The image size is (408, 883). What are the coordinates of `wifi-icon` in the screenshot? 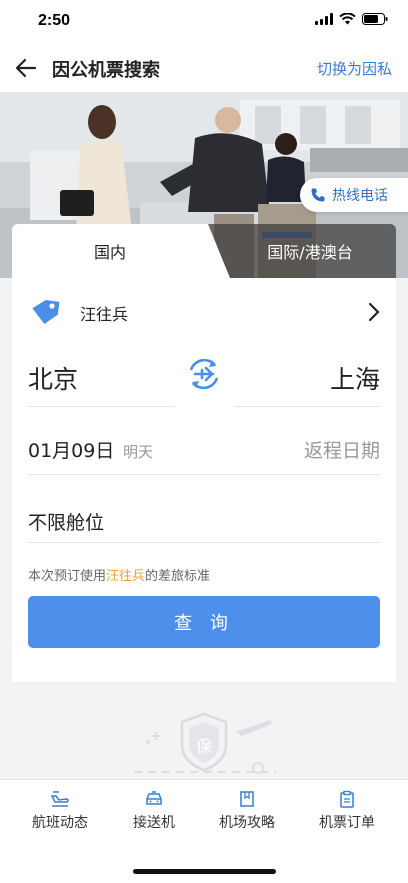 It's located at (347, 19).